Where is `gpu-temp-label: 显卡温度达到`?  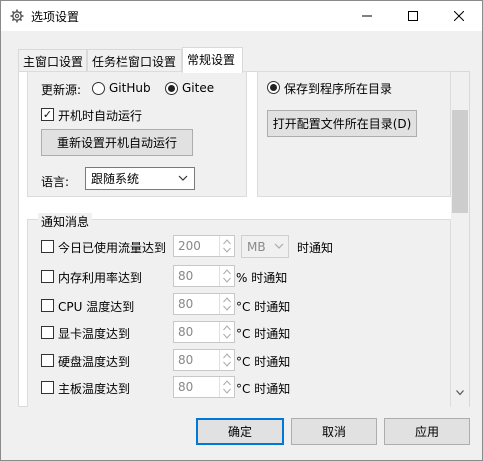 gpu-temp-label: 显卡温度达到 is located at coordinates (94, 333).